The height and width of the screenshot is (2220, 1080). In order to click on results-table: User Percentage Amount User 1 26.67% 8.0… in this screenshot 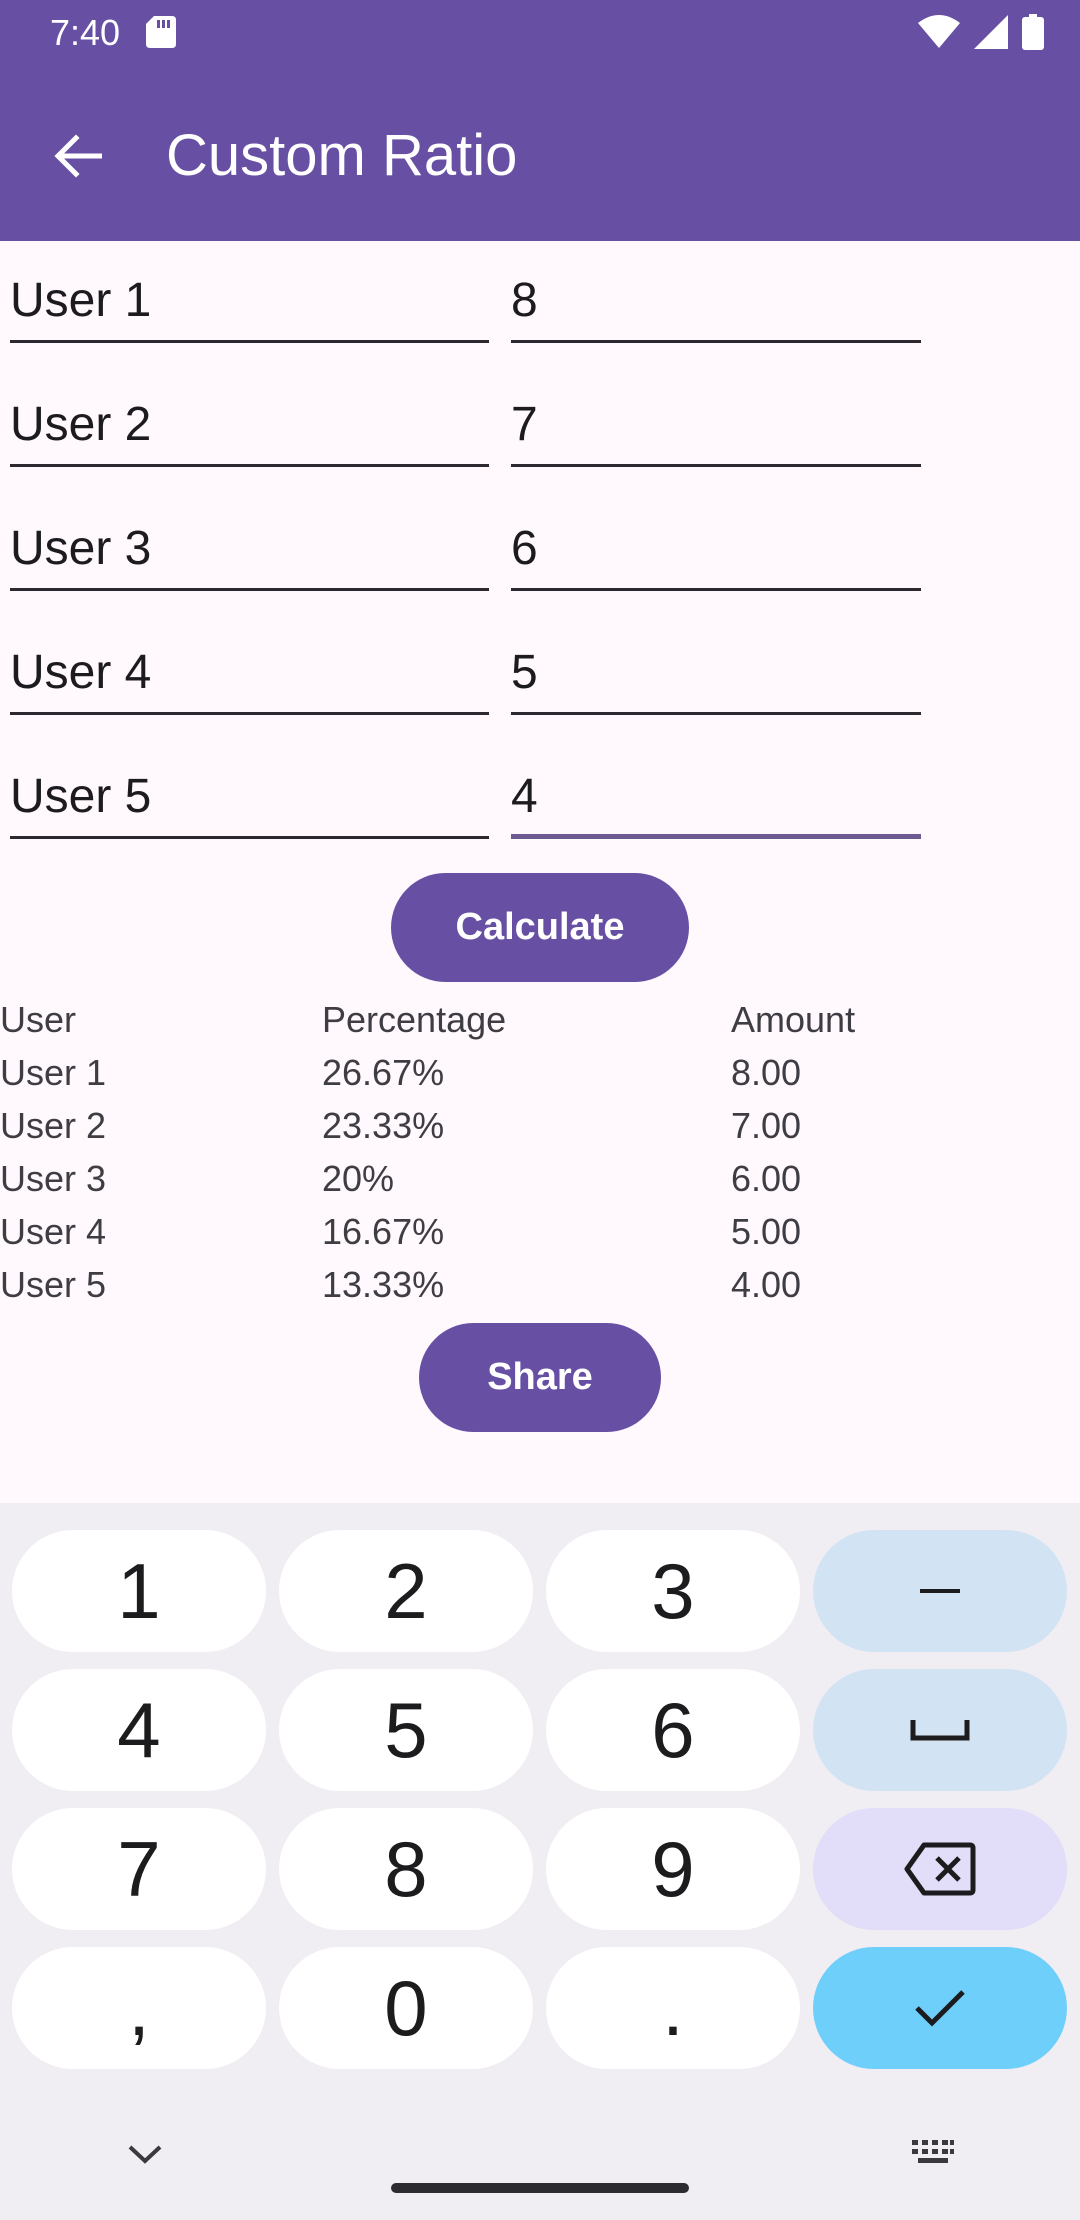, I will do `click(540, 1154)`.